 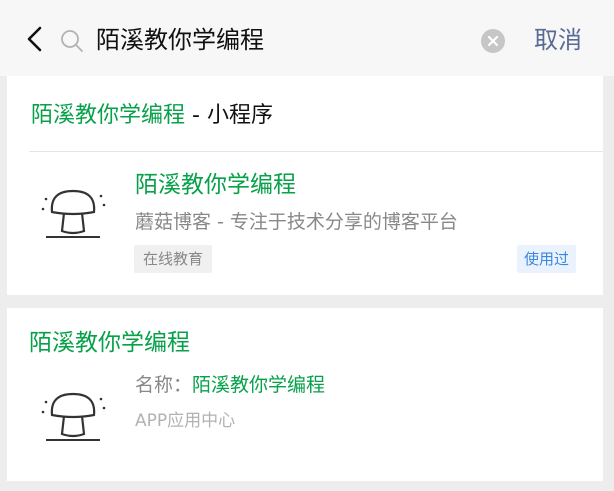 I want to click on search-input: 陌溪教你学编程, so click(x=180, y=40).